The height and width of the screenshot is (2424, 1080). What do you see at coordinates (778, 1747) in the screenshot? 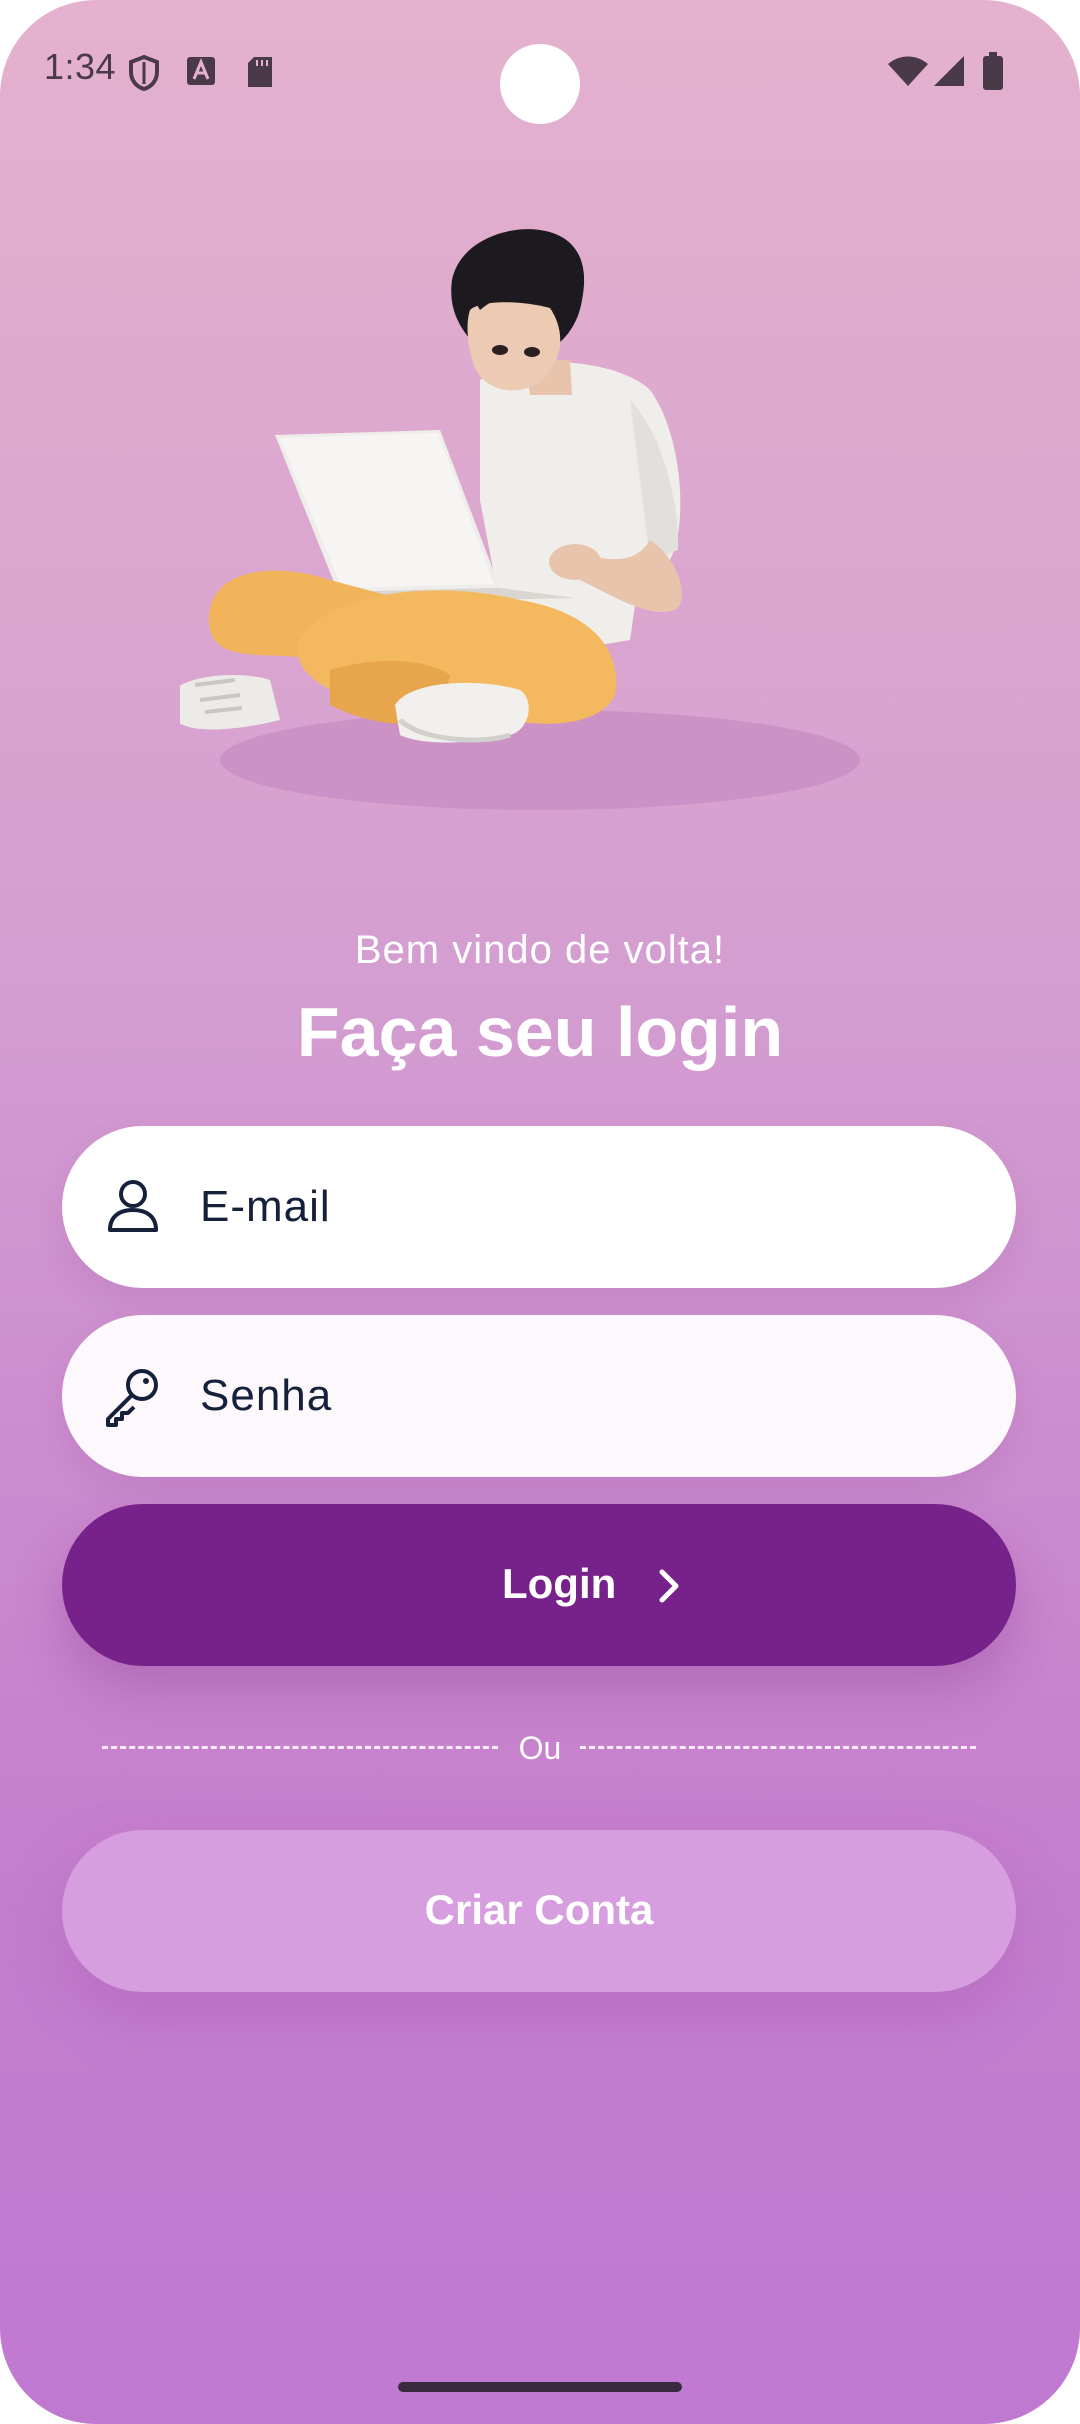
I see `divider-line-right` at bounding box center [778, 1747].